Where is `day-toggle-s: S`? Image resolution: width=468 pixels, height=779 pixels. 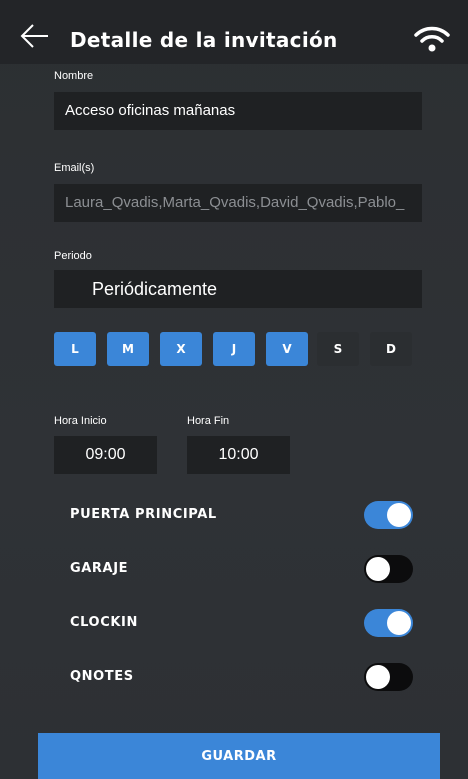
day-toggle-s: S is located at coordinates (338, 349).